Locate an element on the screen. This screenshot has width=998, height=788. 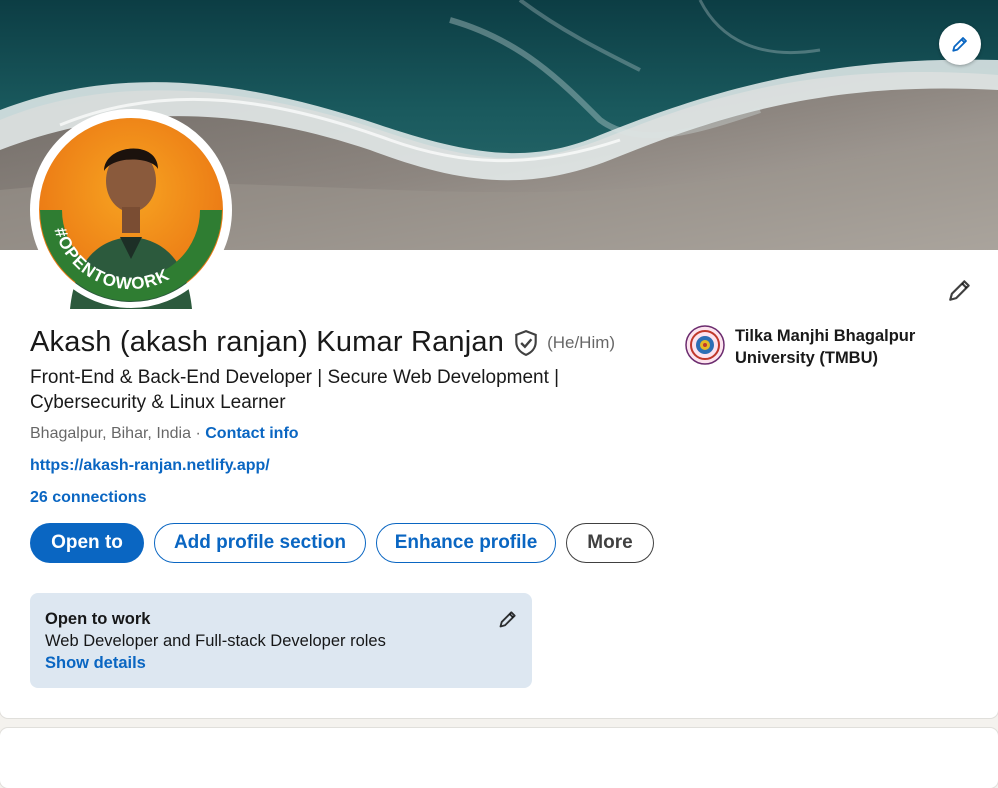
add-profile-section-button: Add profile section is located at coordinates (260, 543).